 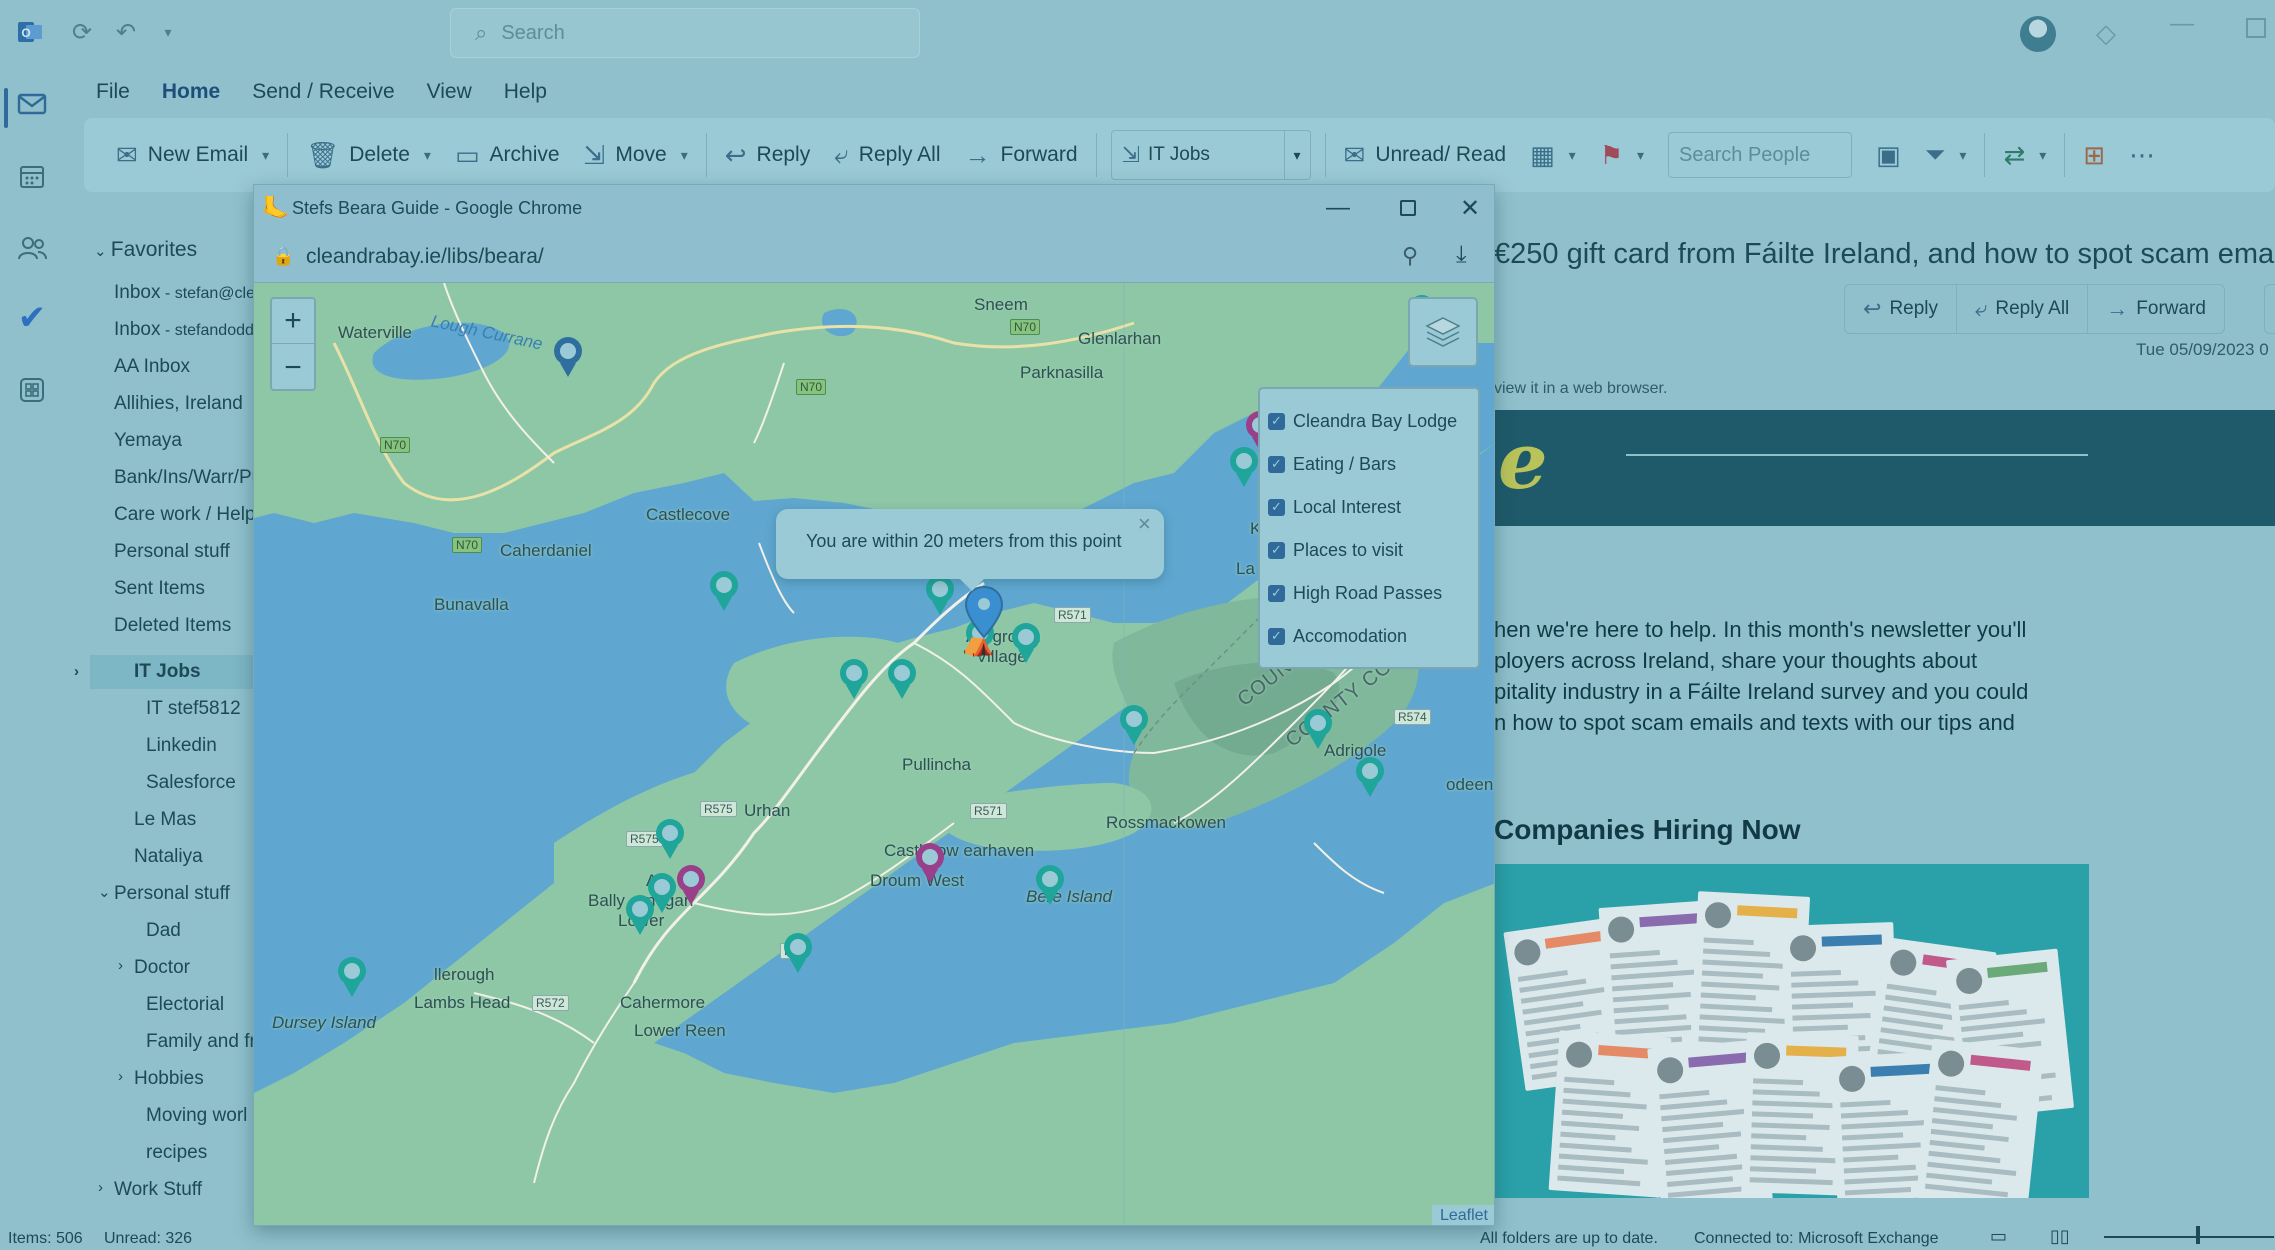 What do you see at coordinates (152, 367) in the screenshot?
I see `folder-item: AA Inbox` at bounding box center [152, 367].